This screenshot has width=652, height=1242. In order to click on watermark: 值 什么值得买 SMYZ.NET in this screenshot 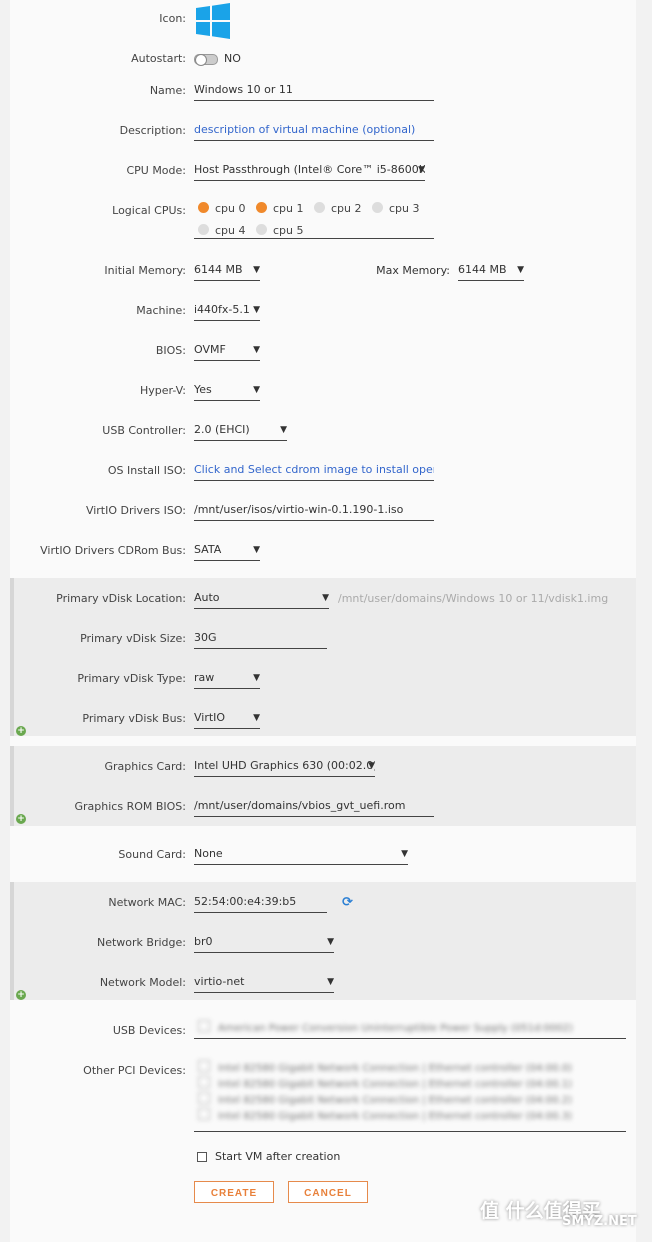, I will do `click(558, 1212)`.